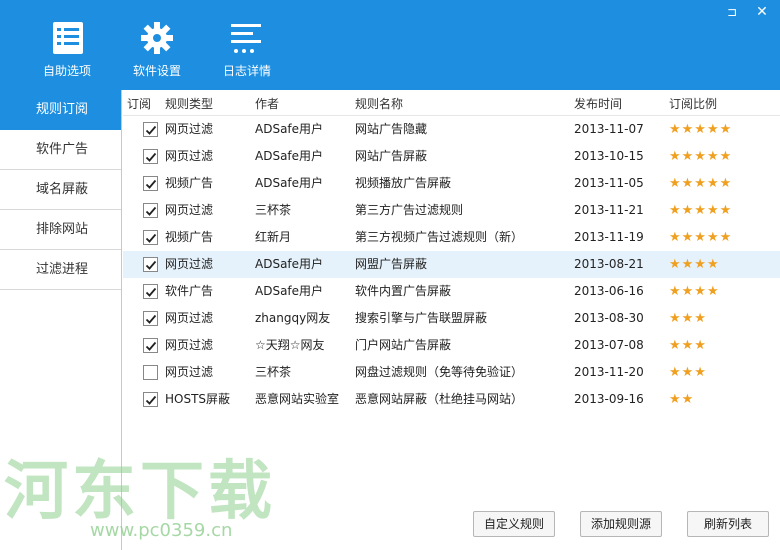 Image resolution: width=780 pixels, height=550 pixels. Describe the element at coordinates (189, 104) in the screenshot. I see `column-header-type: 规则类型` at that location.